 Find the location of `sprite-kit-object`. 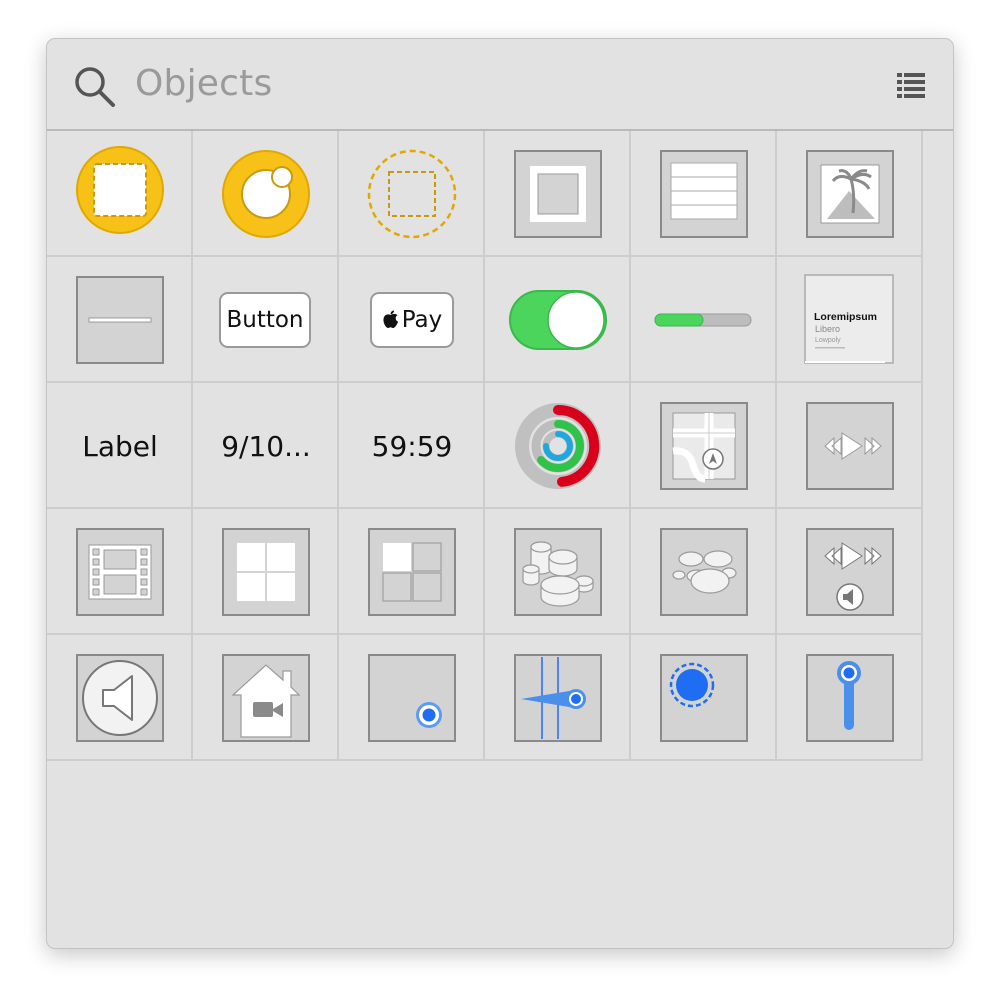

sprite-kit-object is located at coordinates (704, 572).